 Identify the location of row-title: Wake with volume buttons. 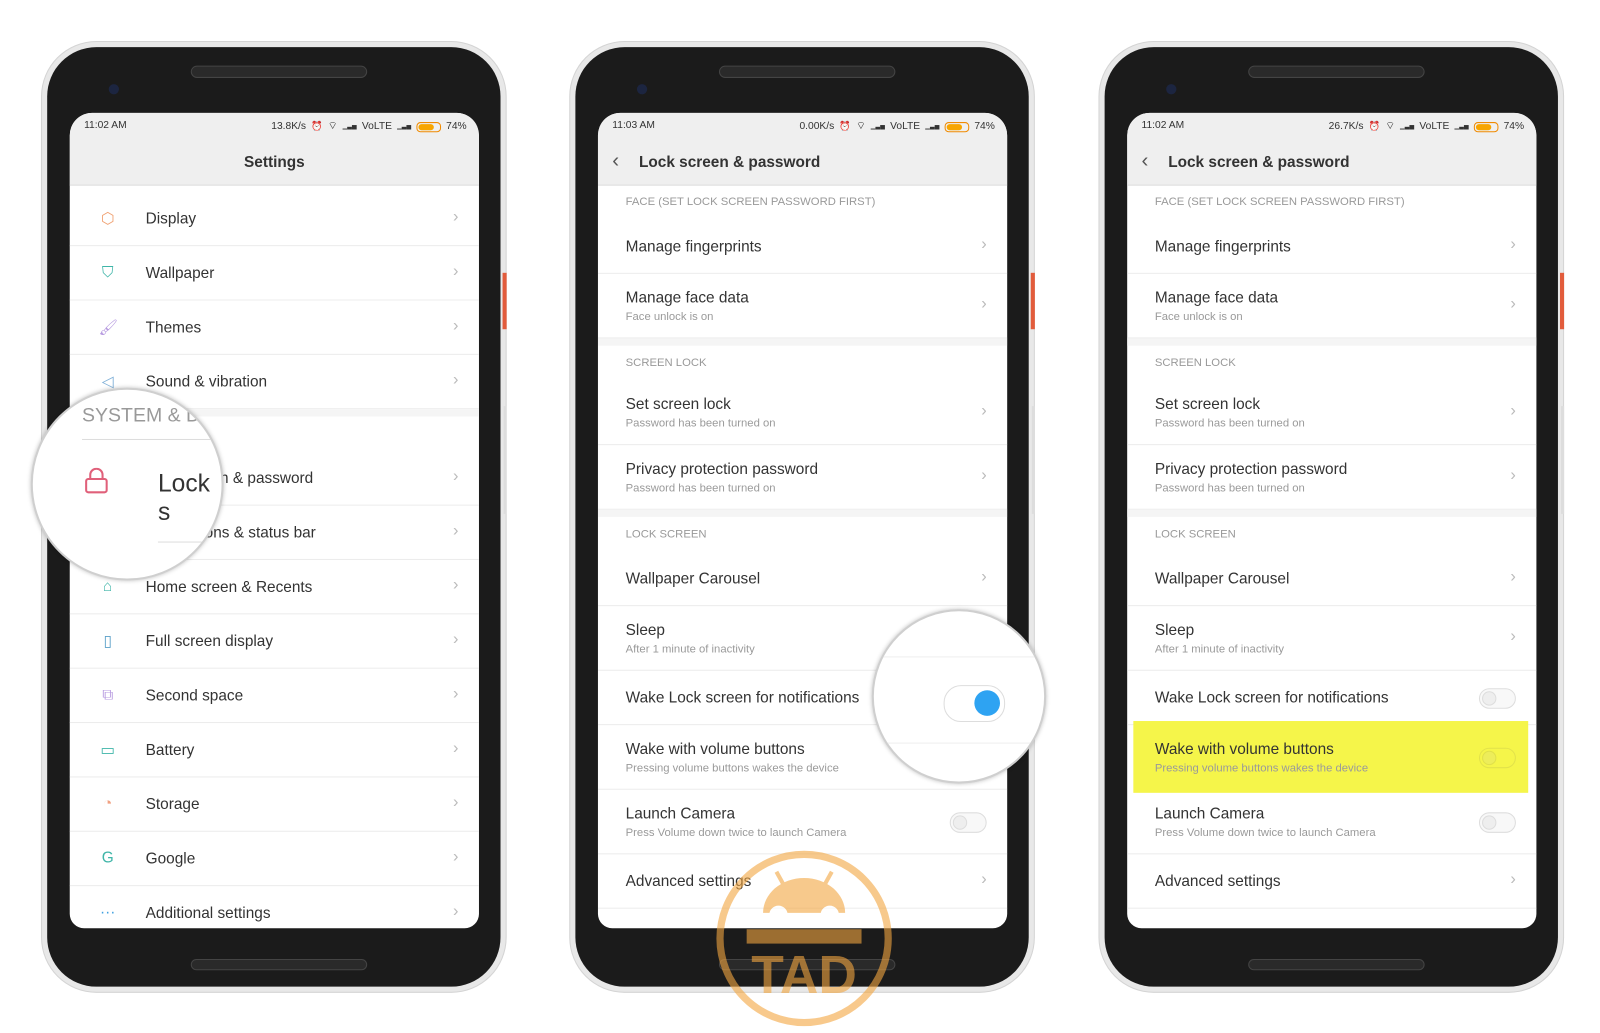
(715, 749).